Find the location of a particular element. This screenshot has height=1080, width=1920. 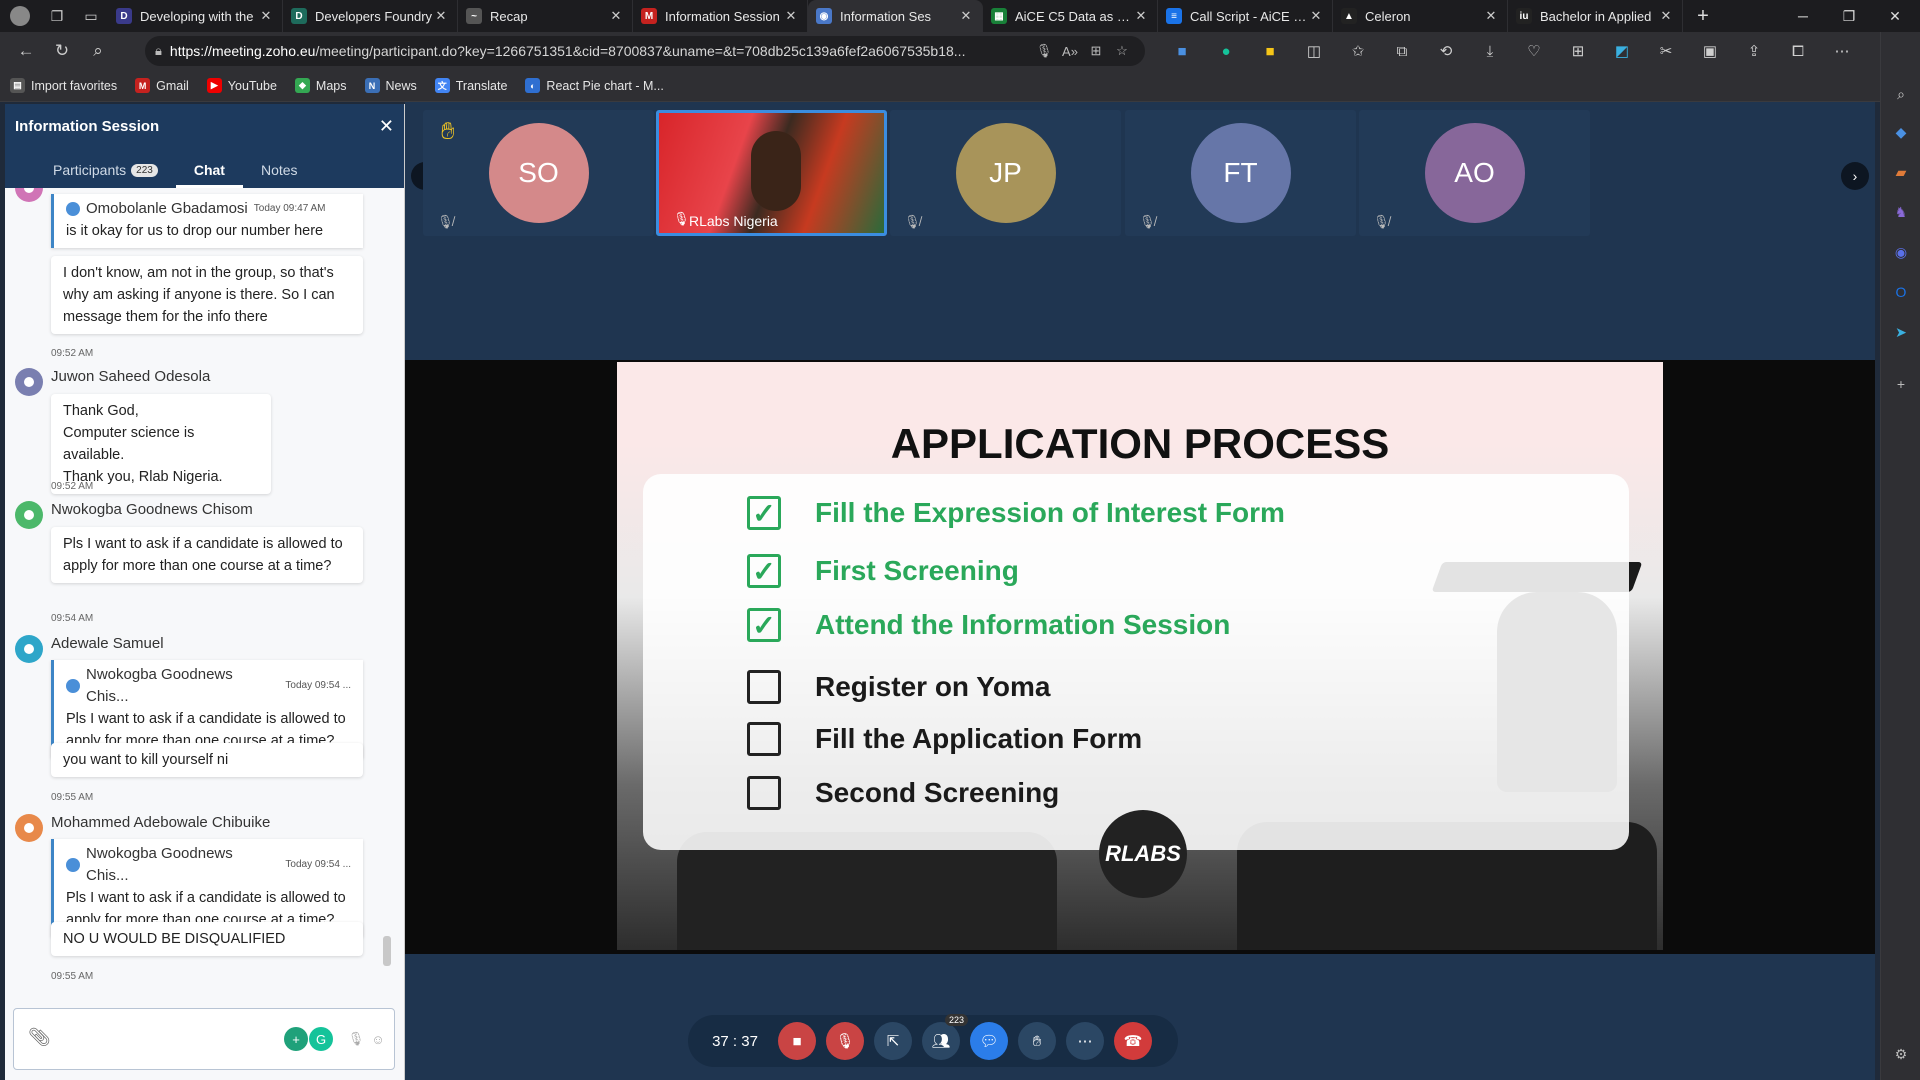

mic-muted-button: 🎙︎ is located at coordinates (845, 1041).